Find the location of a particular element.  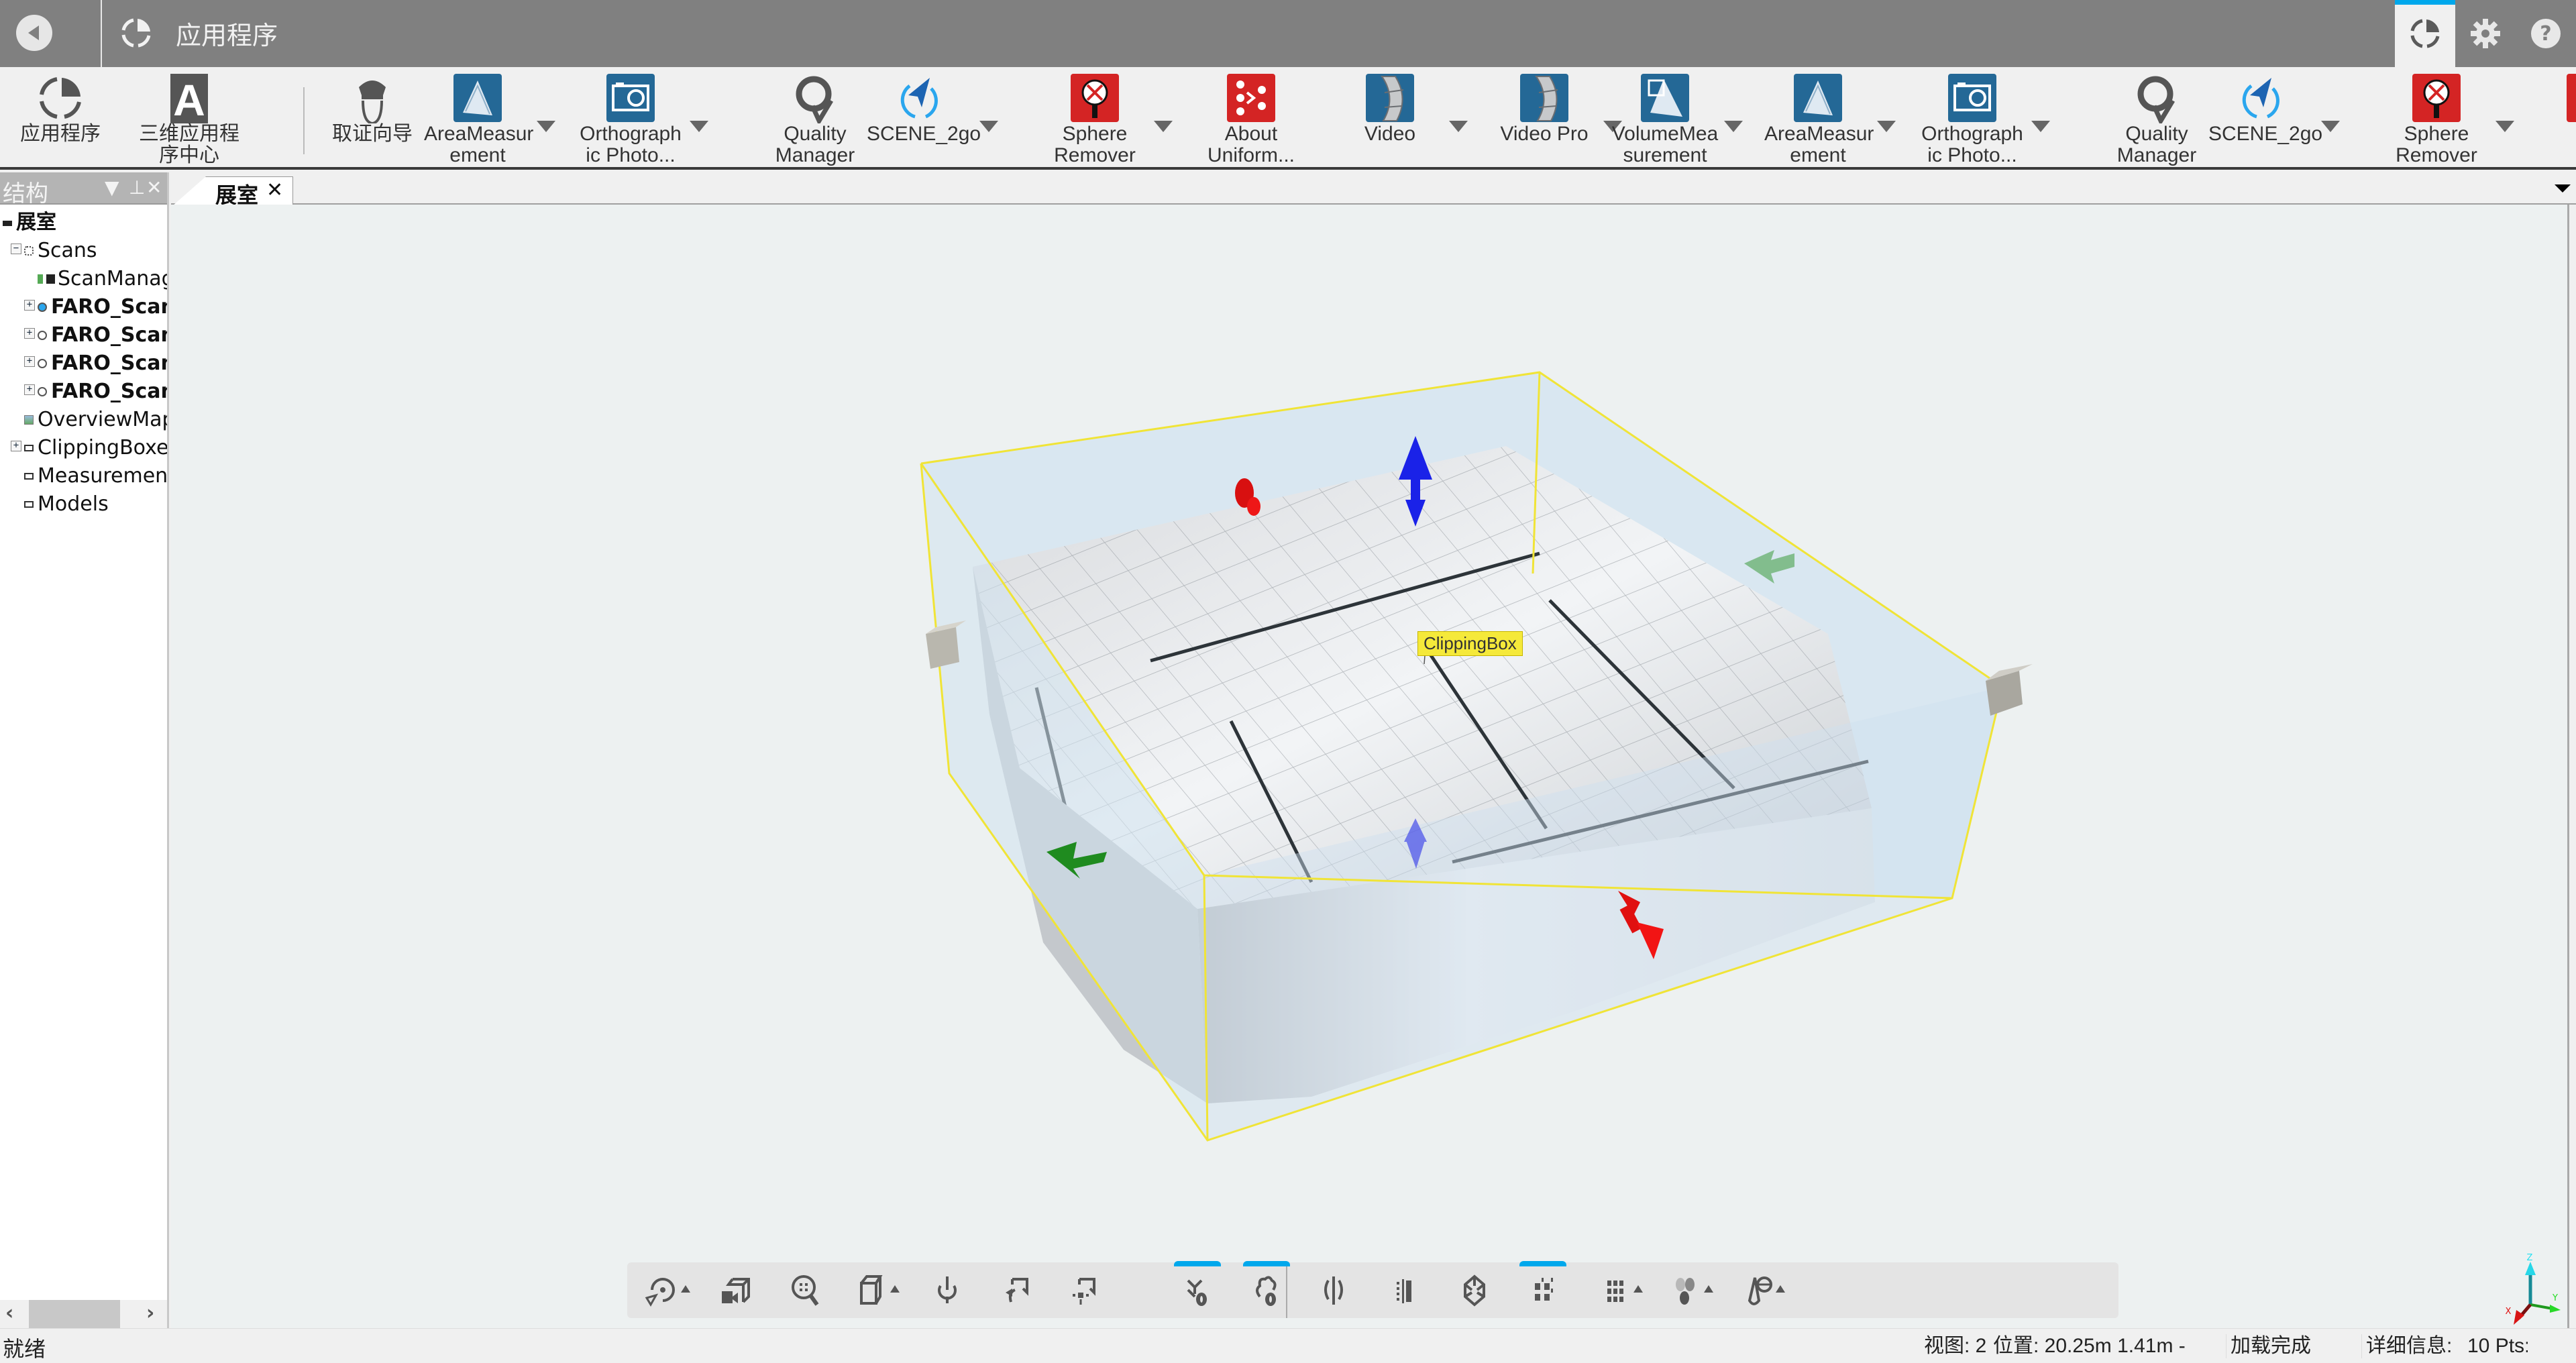

area-measurement-icon is located at coordinates (477, 98).